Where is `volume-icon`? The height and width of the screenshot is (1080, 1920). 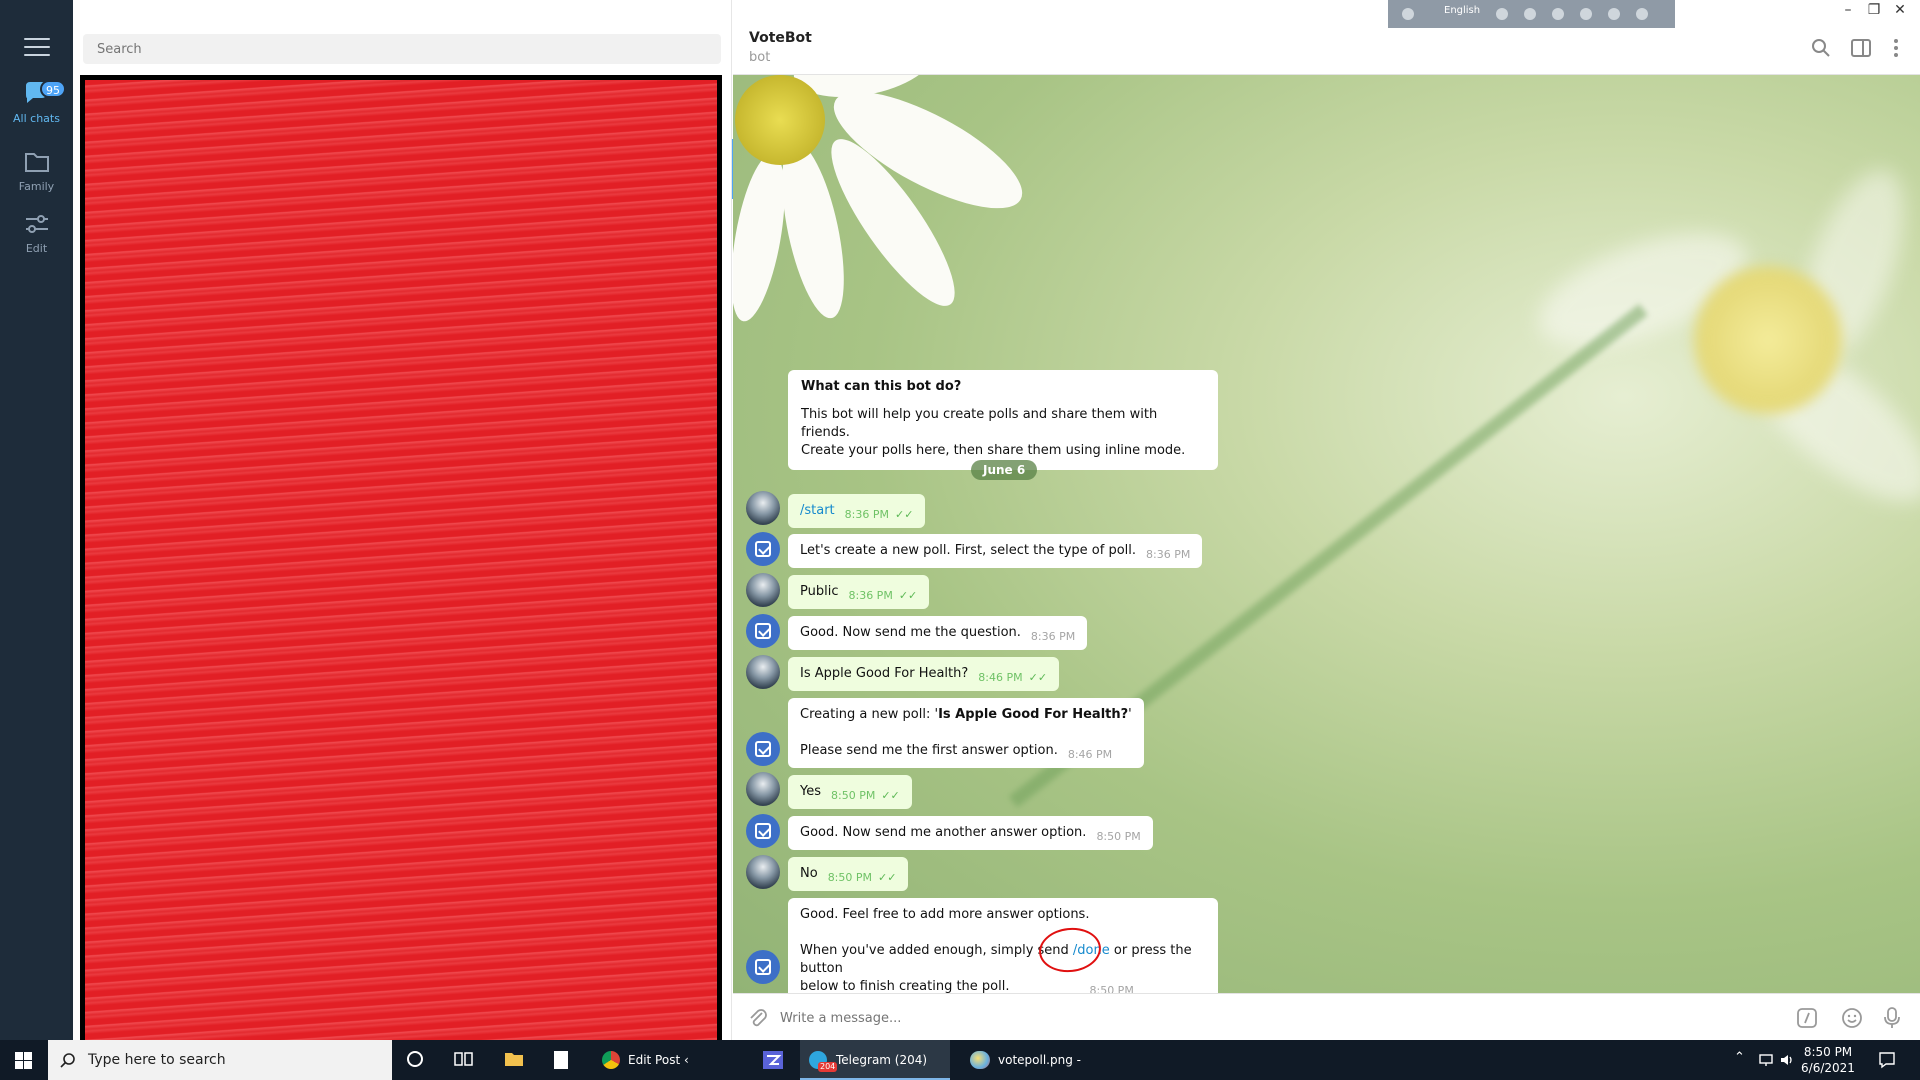 volume-icon is located at coordinates (1787, 1060).